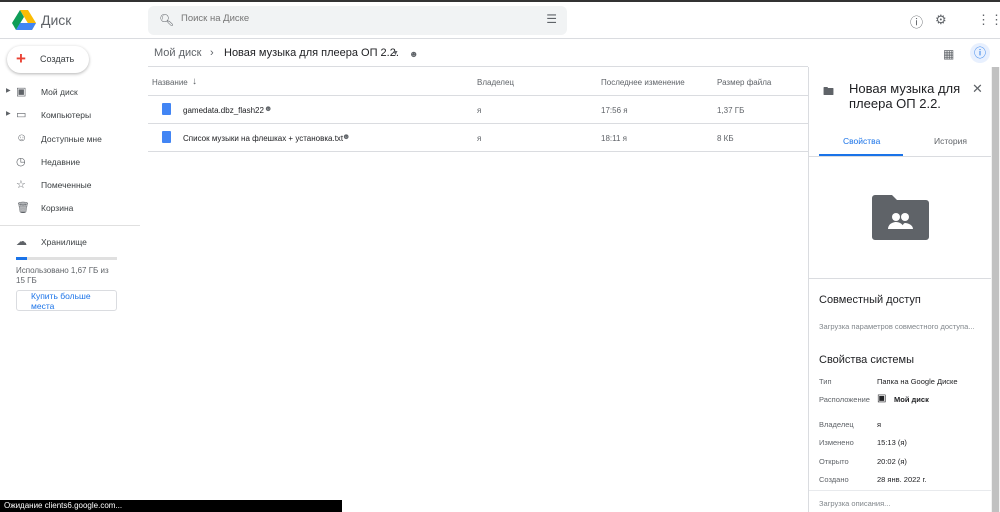 This screenshot has height=512, width=1000. What do you see at coordinates (988, 20) in the screenshot?
I see `apps-grid-icon: ⋮⋮` at bounding box center [988, 20].